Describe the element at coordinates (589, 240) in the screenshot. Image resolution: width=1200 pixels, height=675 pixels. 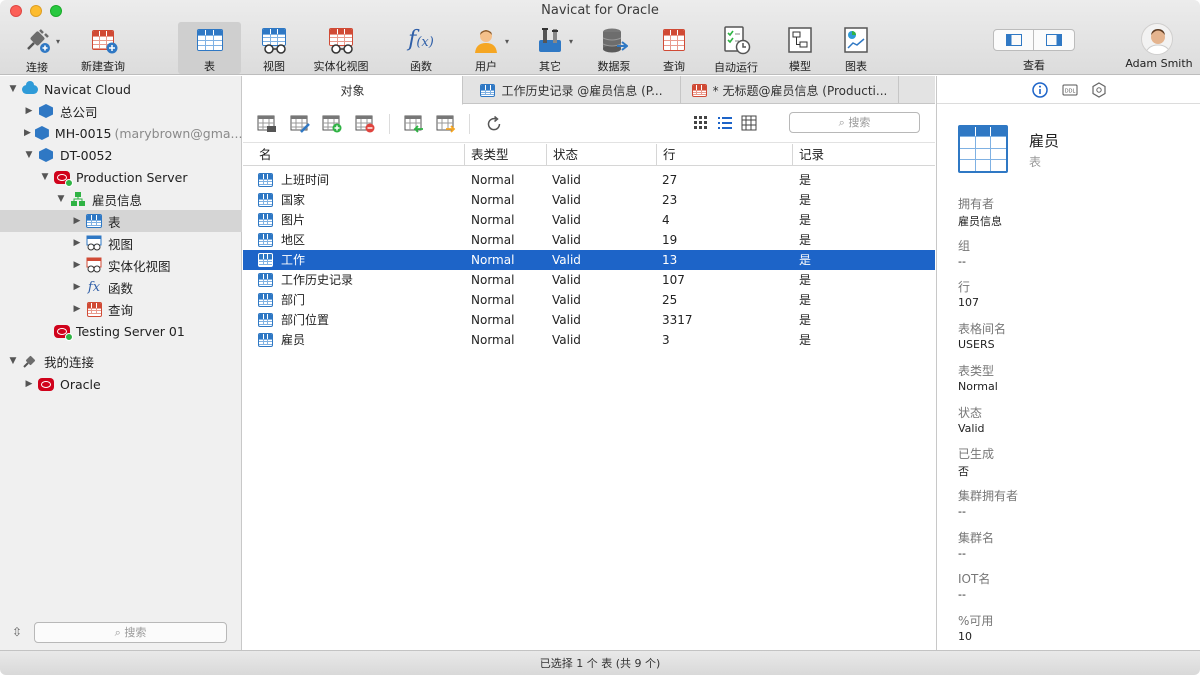
I see `table-row: 地区 Normal Valid 19 是` at that location.